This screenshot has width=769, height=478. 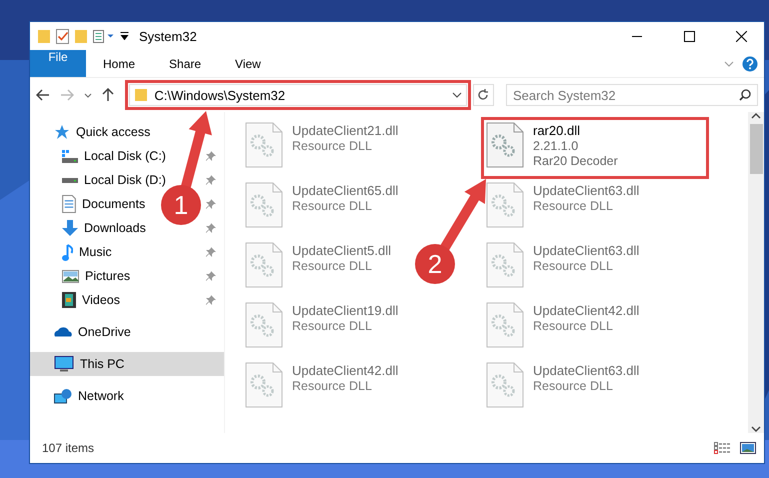 I want to click on ribbon-tab: Home, so click(x=119, y=63).